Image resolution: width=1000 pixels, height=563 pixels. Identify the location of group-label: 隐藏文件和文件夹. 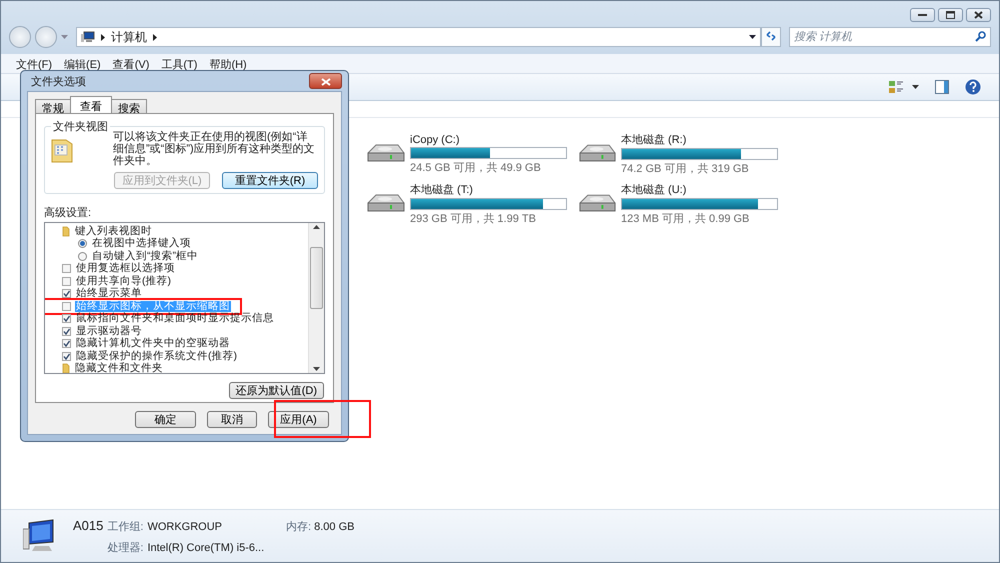
(119, 368).